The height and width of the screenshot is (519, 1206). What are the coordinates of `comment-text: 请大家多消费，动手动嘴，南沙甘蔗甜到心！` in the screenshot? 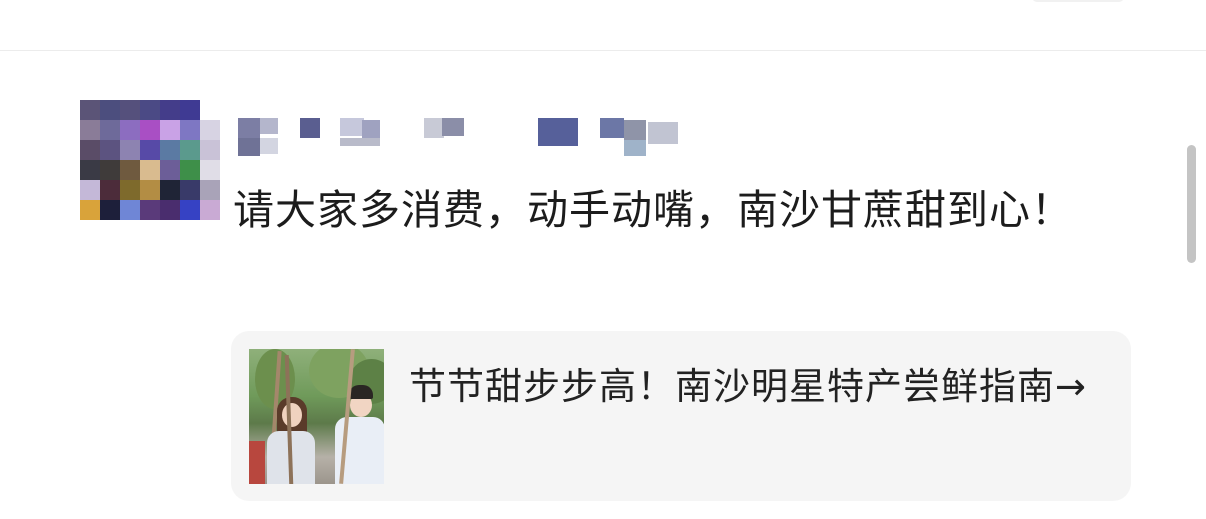 It's located at (653, 210).